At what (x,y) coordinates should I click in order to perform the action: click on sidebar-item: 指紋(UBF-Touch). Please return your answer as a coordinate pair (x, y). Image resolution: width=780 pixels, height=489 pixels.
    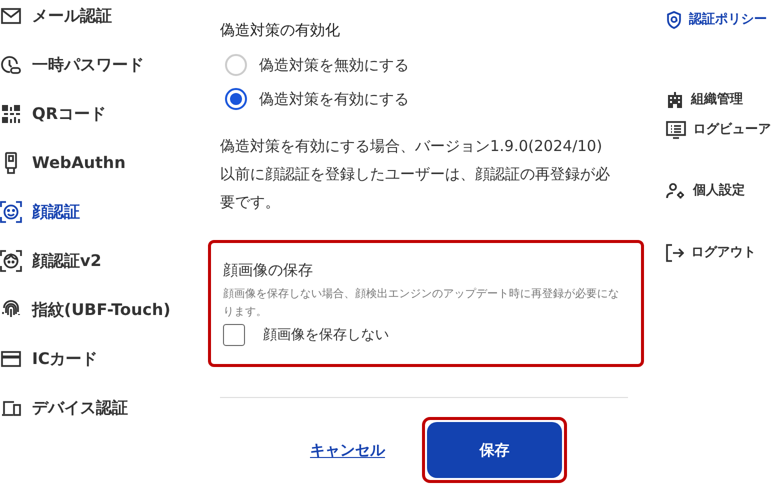
    Looking at the image, I should click on (104, 309).